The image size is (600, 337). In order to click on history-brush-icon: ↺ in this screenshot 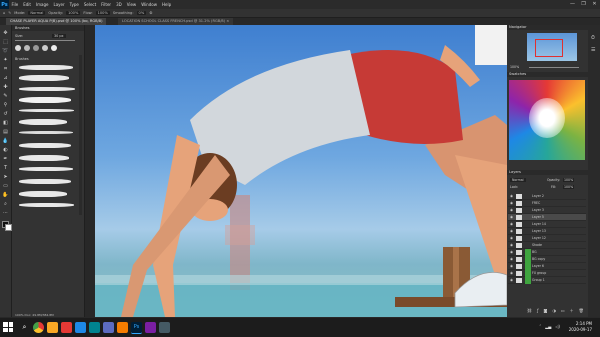, I will do `click(5, 113)`.